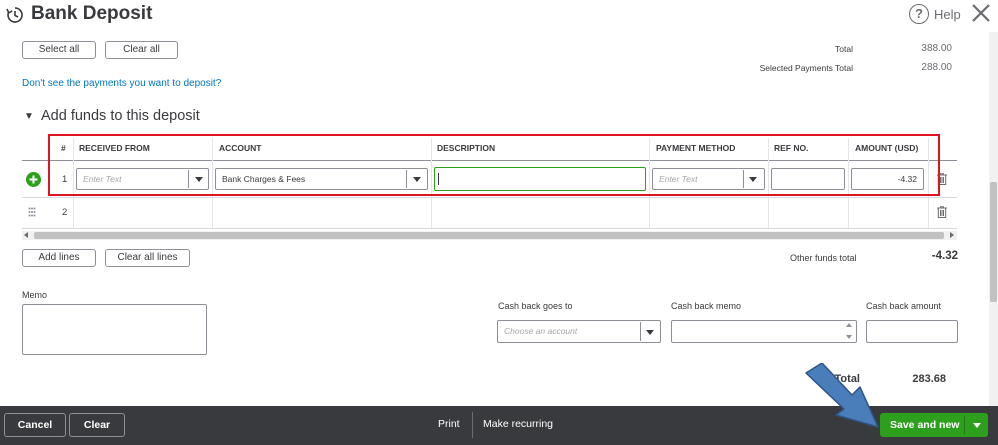 The width and height of the screenshot is (998, 445). I want to click on make-recurring-link: Make recurring, so click(518, 424).